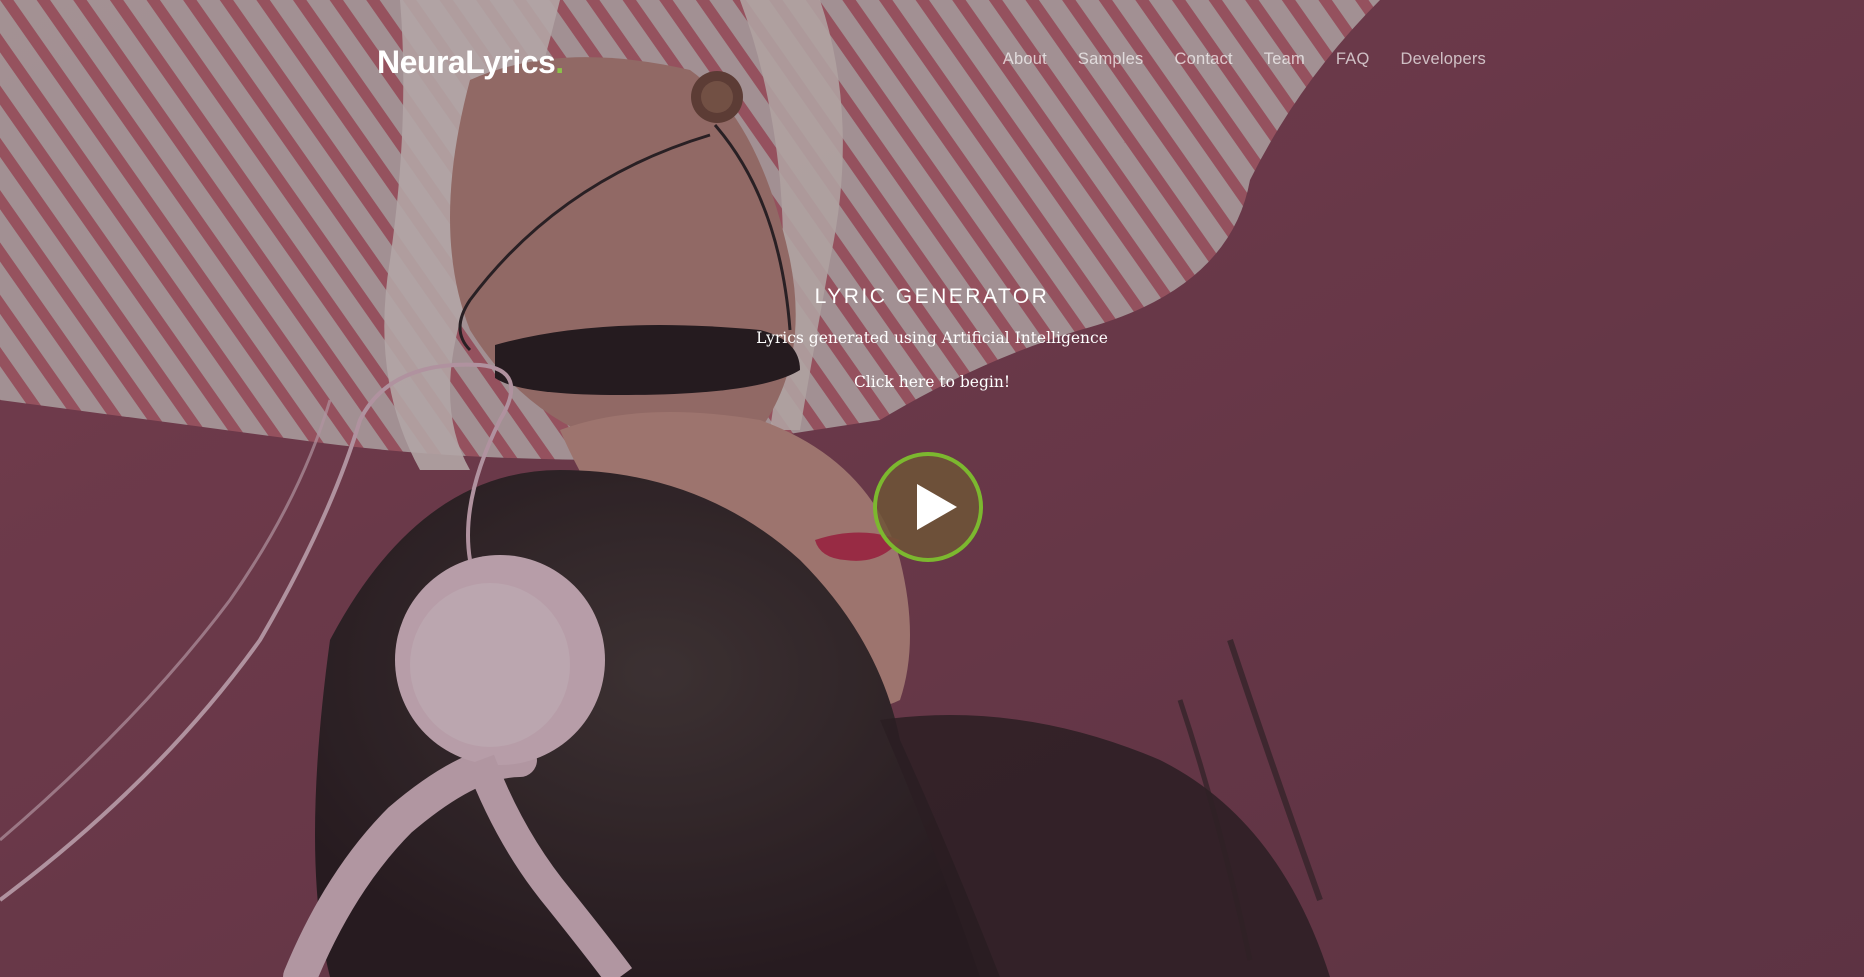 The image size is (1864, 977). Describe the element at coordinates (1025, 59) in the screenshot. I see `nav-link-about: About` at that location.